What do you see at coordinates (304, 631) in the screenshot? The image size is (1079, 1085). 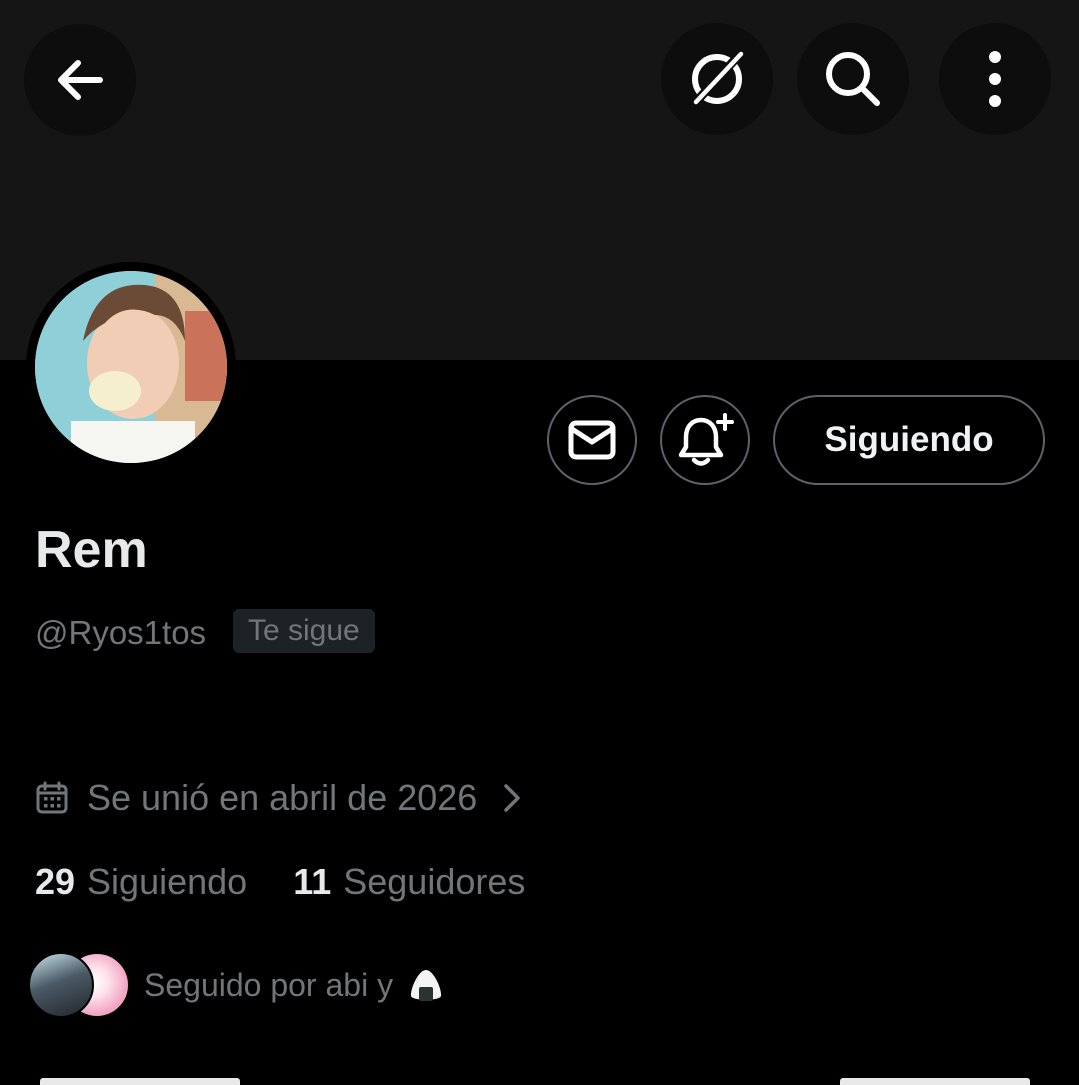 I see `follows-you-badge: Te sigue` at bounding box center [304, 631].